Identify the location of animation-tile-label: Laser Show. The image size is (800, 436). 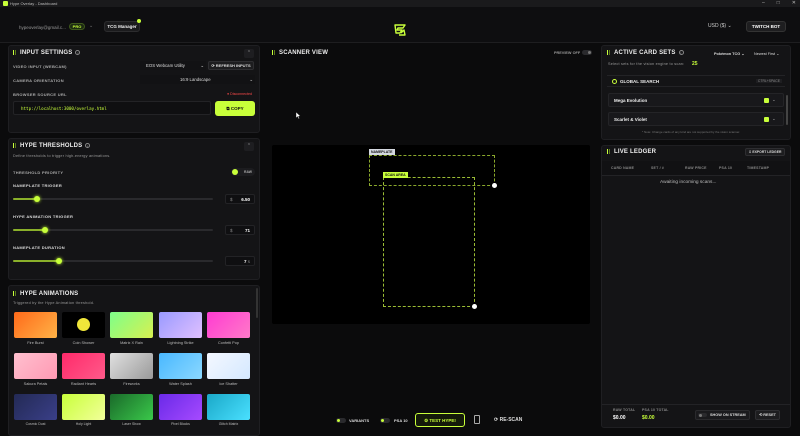
(131, 424).